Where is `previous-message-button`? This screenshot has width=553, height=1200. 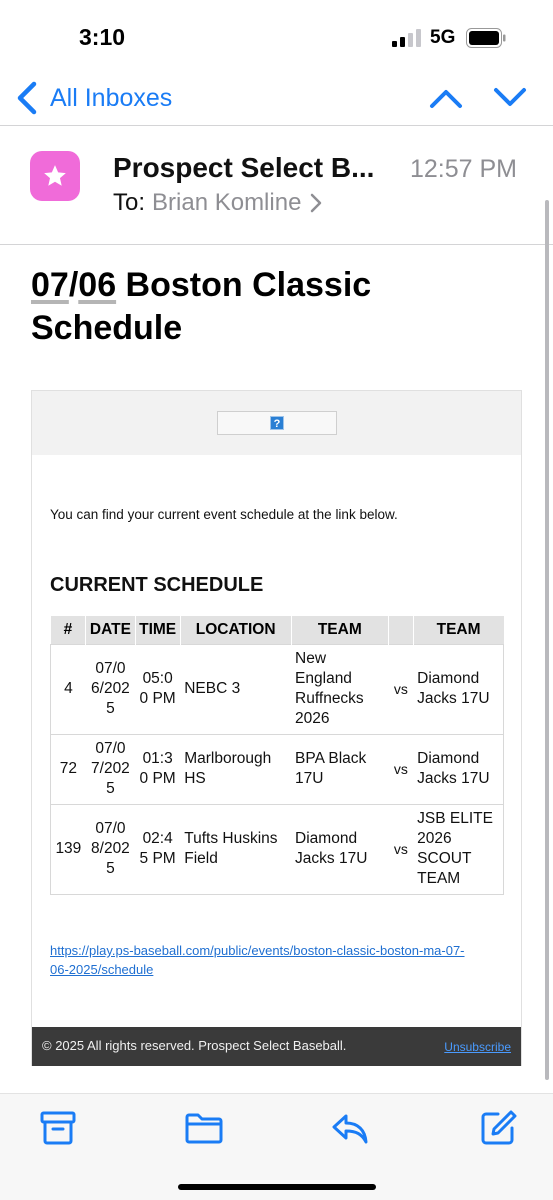
previous-message-button is located at coordinates (446, 98).